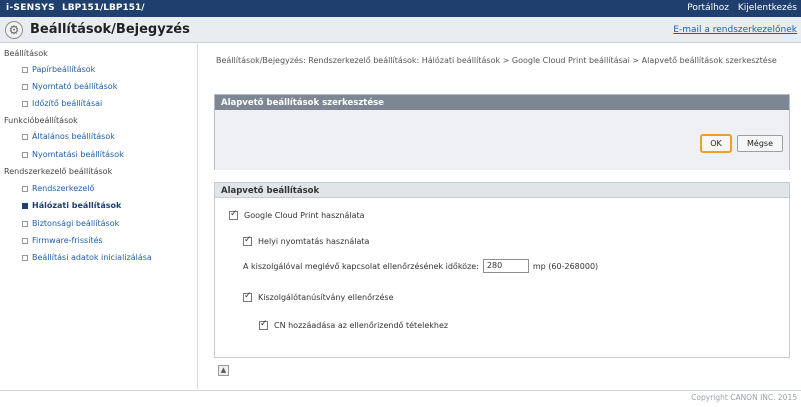  What do you see at coordinates (565, 266) in the screenshot?
I see `timeout-unit: mp (60-268000)` at bounding box center [565, 266].